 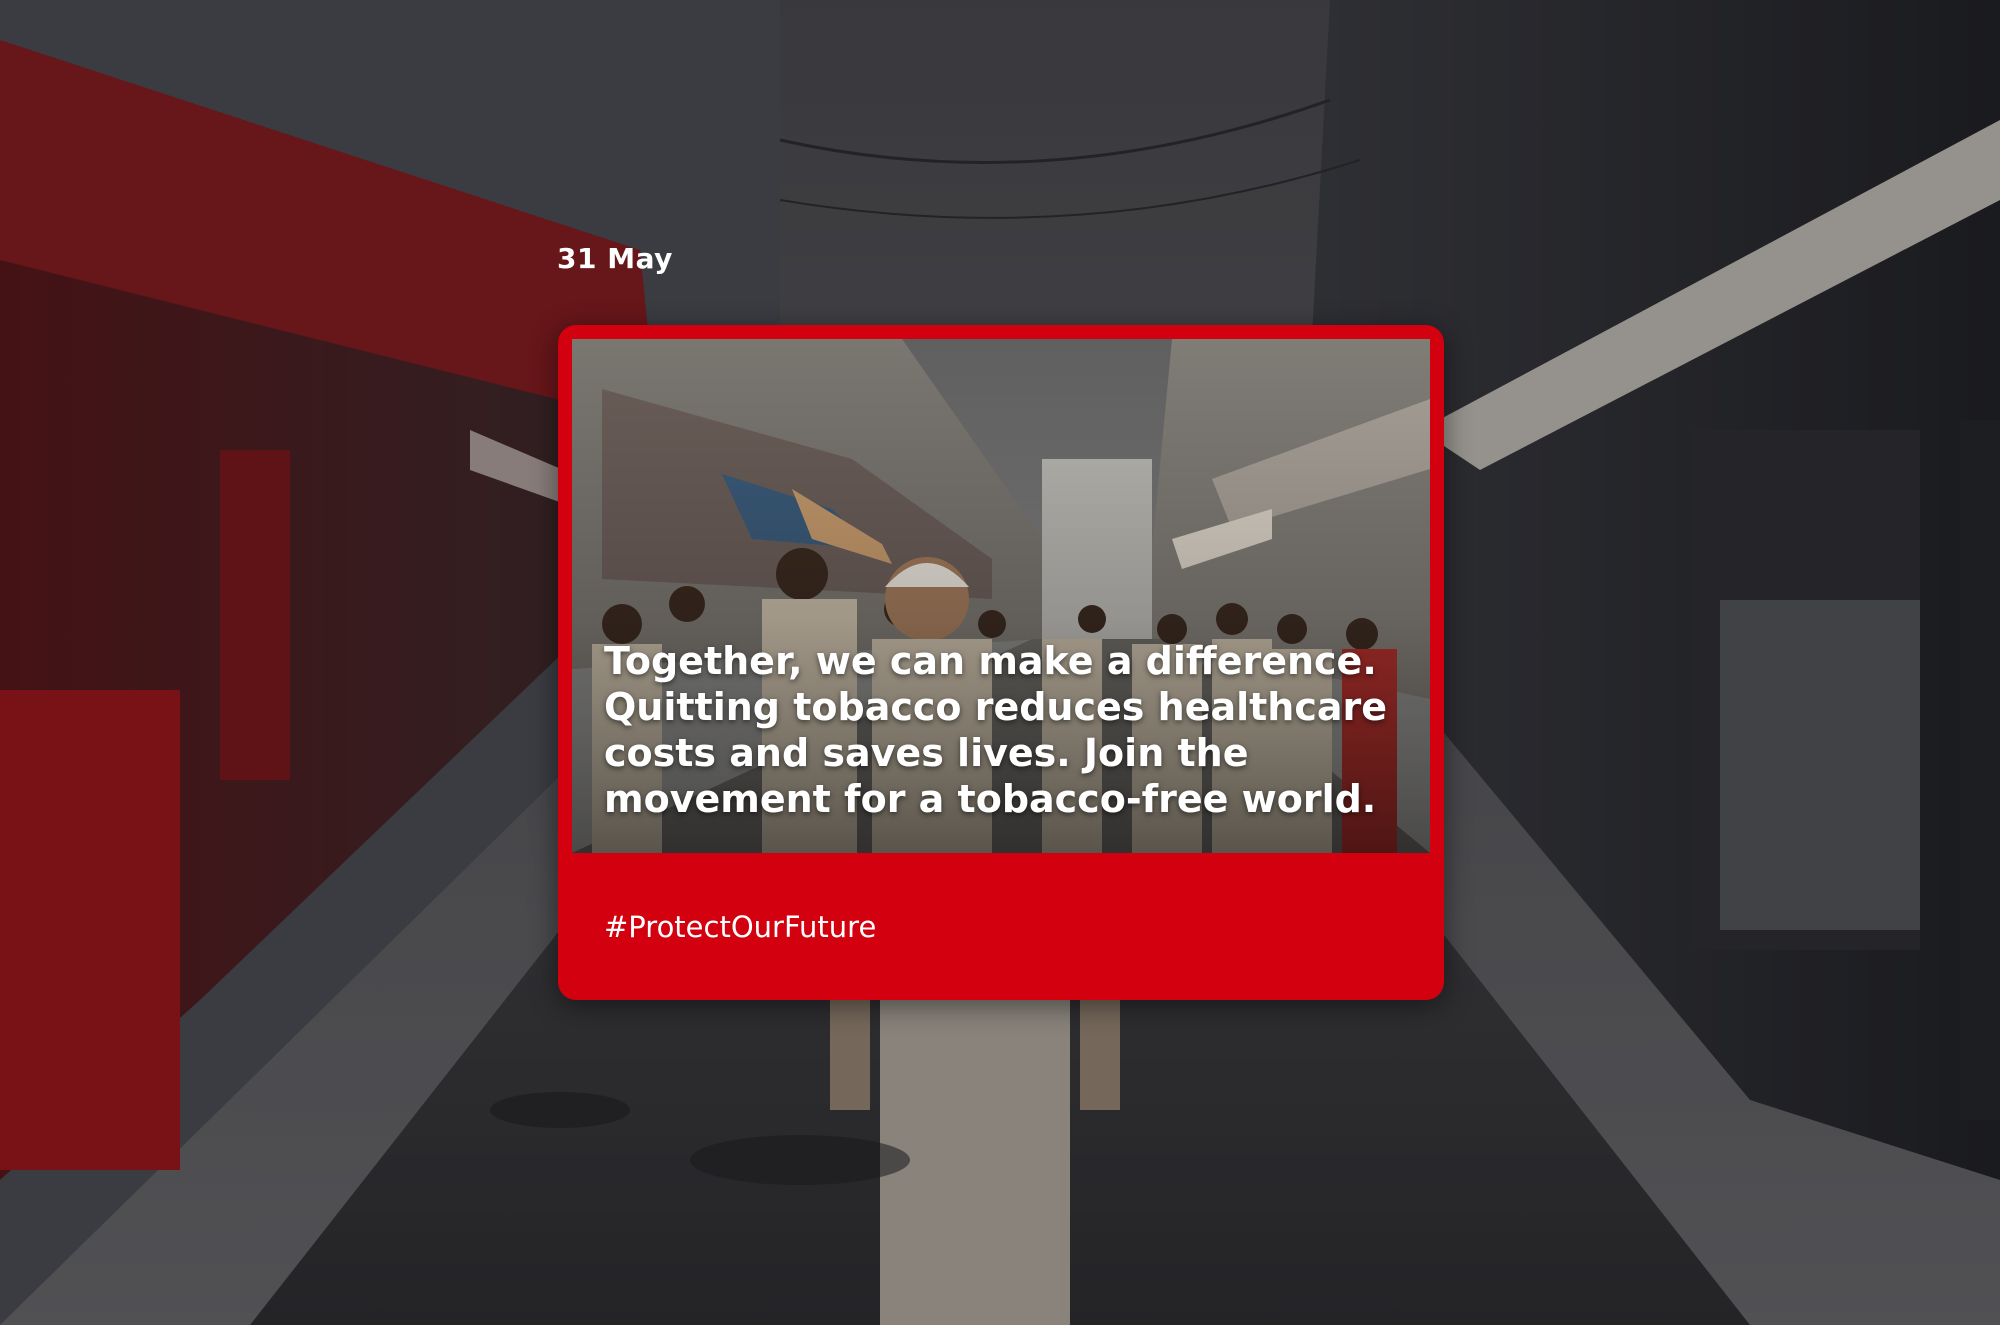 I want to click on date-label: 31 May, so click(x=615, y=258).